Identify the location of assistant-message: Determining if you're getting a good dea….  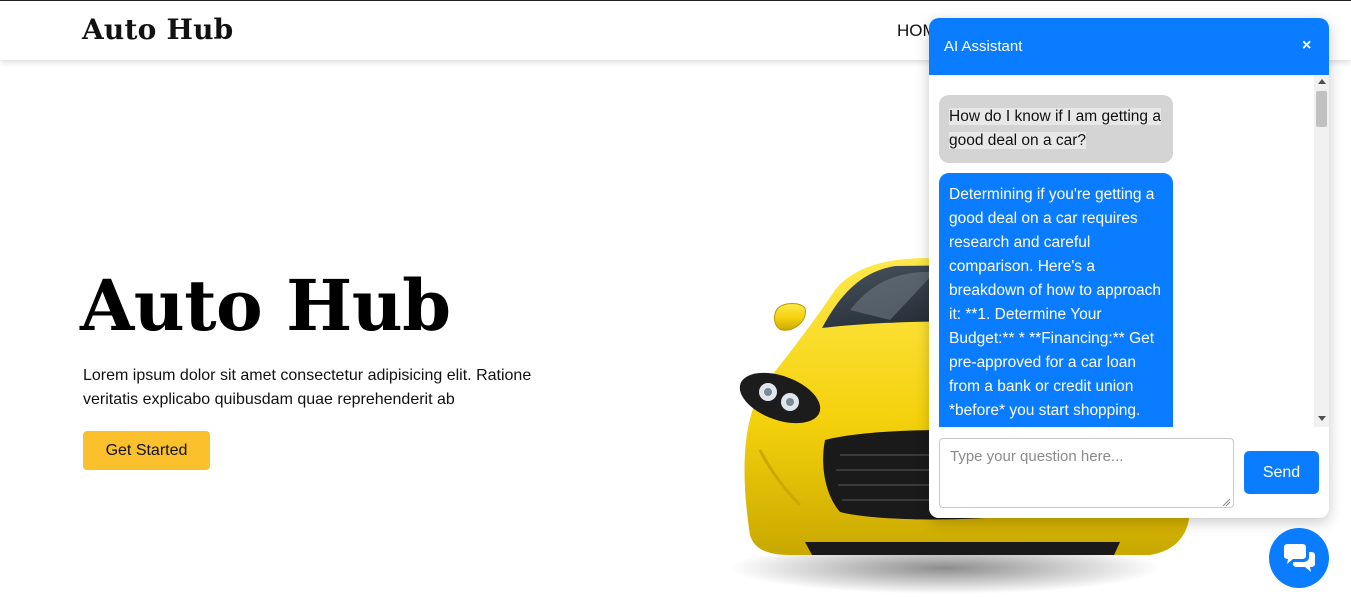
(1056, 300).